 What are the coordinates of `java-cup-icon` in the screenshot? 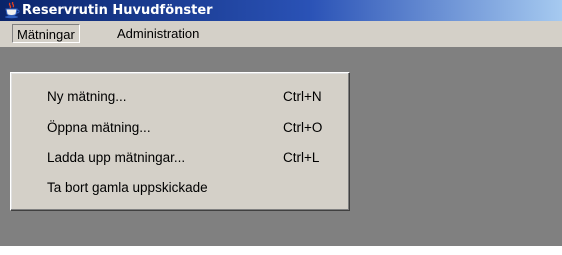 It's located at (12, 10).